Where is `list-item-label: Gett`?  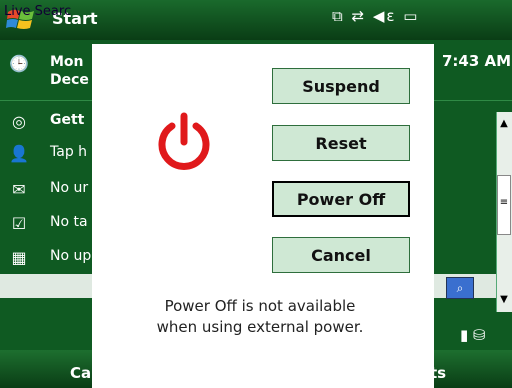
list-item-label: Gett is located at coordinates (67, 120).